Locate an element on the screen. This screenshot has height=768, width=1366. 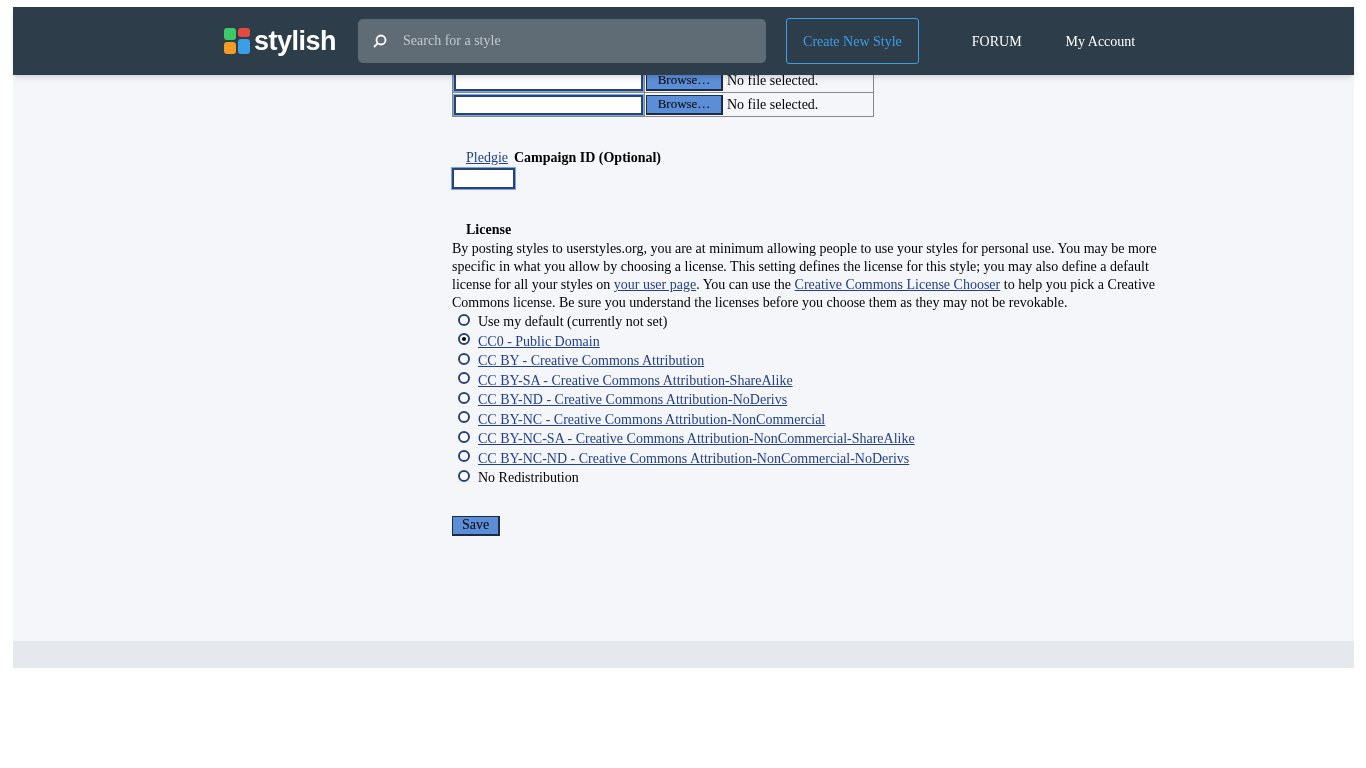
option-label: No Redistribution is located at coordinates (528, 478).